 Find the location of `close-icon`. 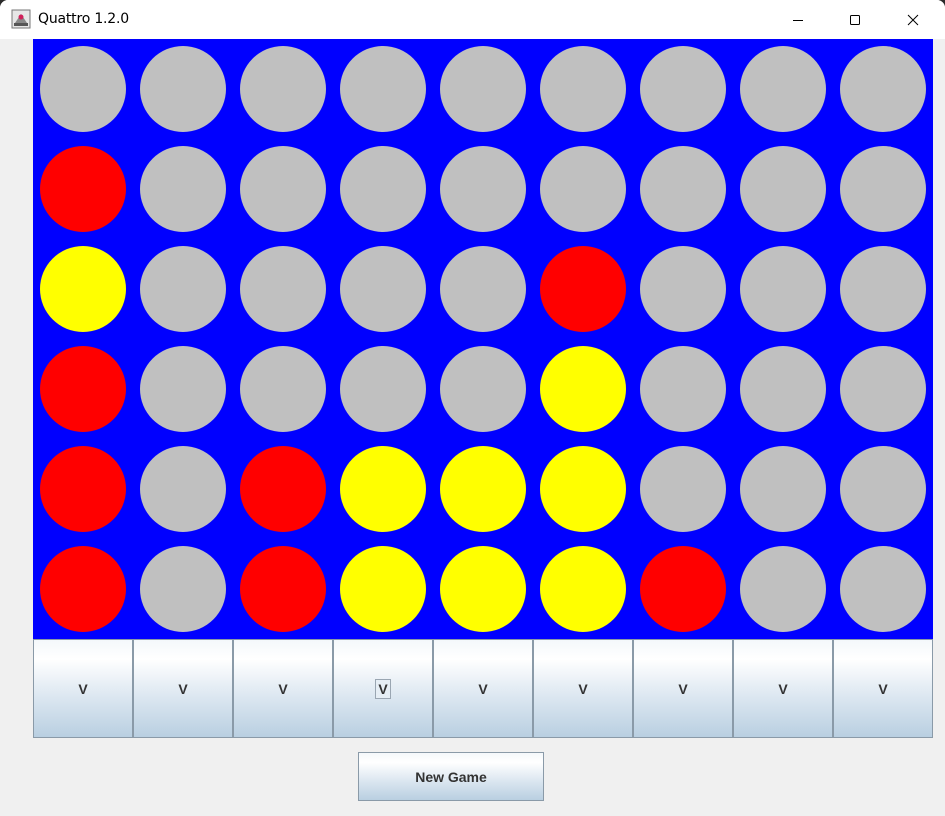

close-icon is located at coordinates (913, 19).